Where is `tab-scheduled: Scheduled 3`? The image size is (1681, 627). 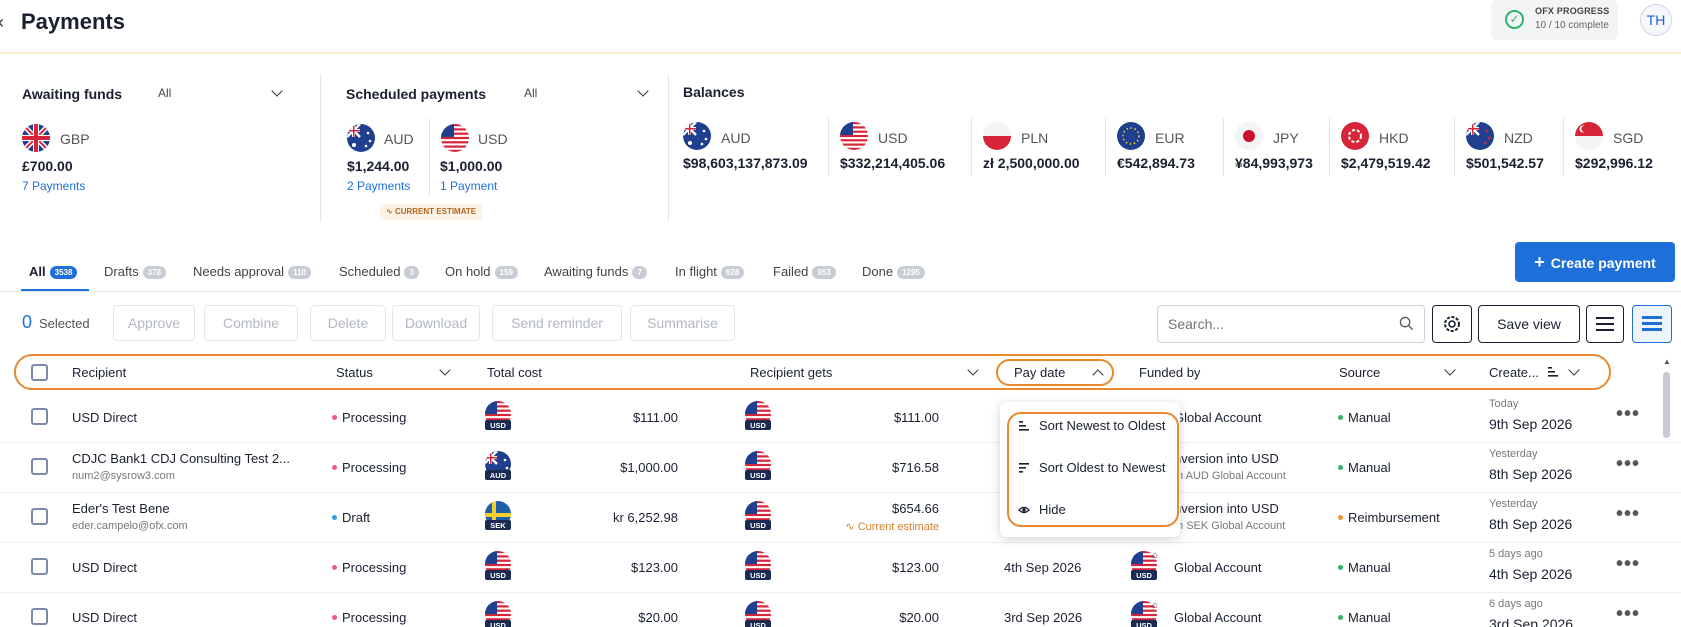 tab-scheduled: Scheduled 3 is located at coordinates (379, 271).